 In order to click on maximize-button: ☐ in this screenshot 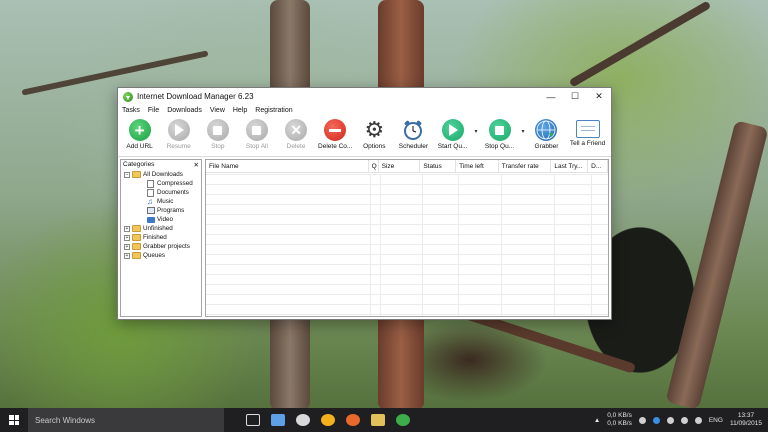, I will do `click(575, 96)`.